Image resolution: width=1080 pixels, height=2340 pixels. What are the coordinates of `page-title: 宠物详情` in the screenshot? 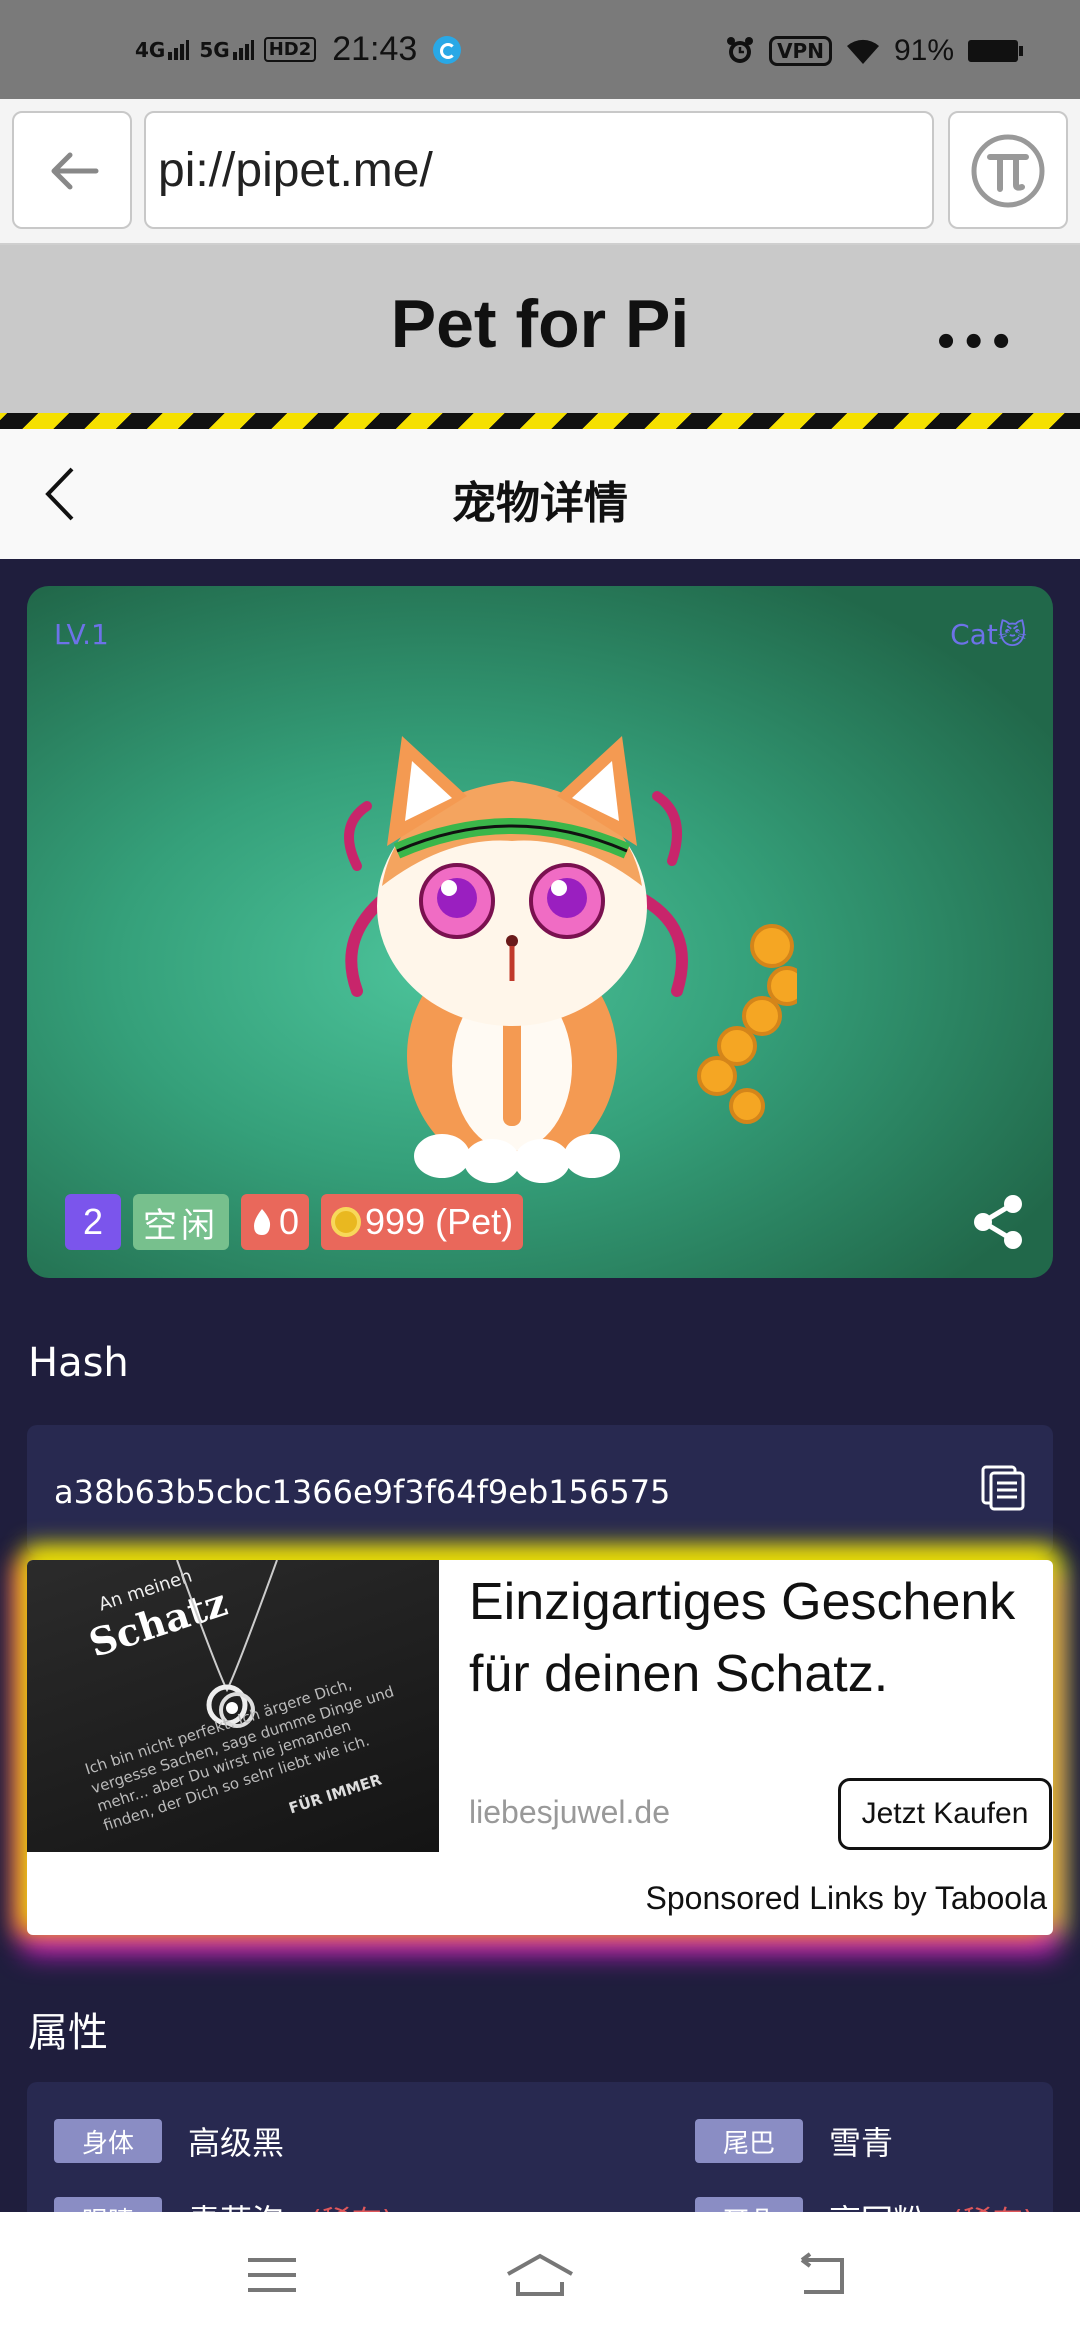 It's located at (540, 503).